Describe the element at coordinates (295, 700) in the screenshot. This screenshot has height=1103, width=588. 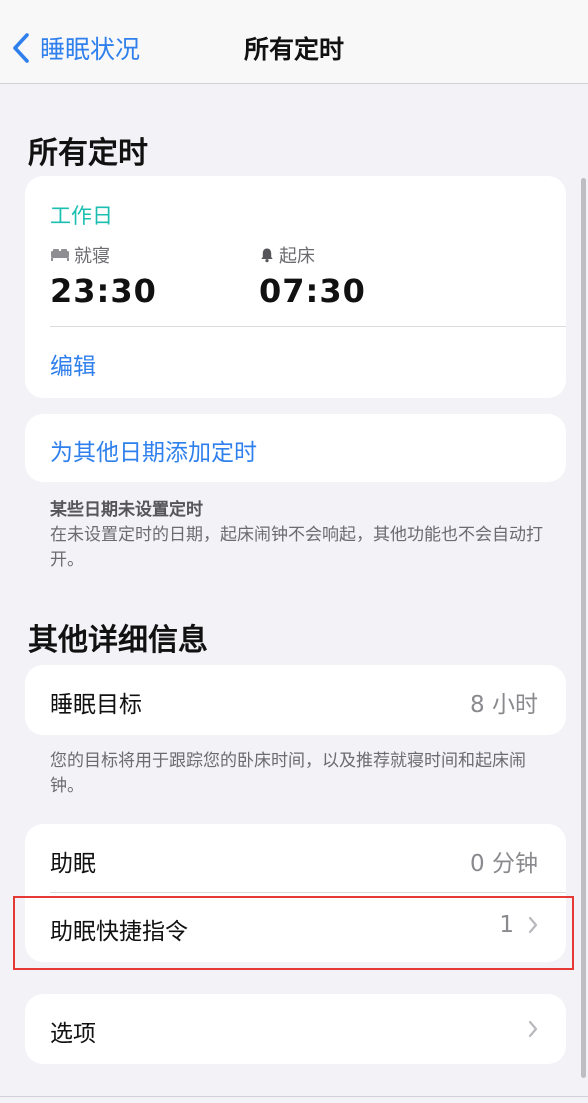
I see `sleep-goal-row: 睡眠目标 8 小时` at that location.